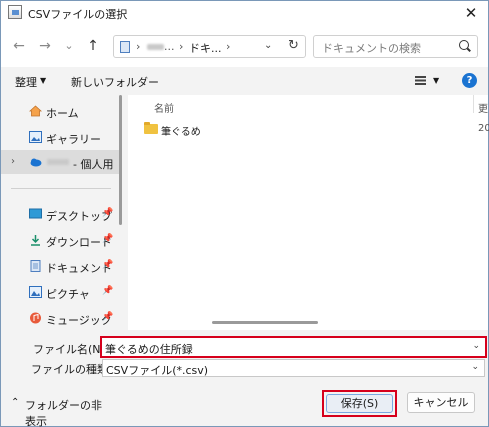 Image resolution: width=489 pixels, height=427 pixels. Describe the element at coordinates (60, 266) in the screenshot. I see `sidebar-item-documents: ドキュメント 📌` at that location.